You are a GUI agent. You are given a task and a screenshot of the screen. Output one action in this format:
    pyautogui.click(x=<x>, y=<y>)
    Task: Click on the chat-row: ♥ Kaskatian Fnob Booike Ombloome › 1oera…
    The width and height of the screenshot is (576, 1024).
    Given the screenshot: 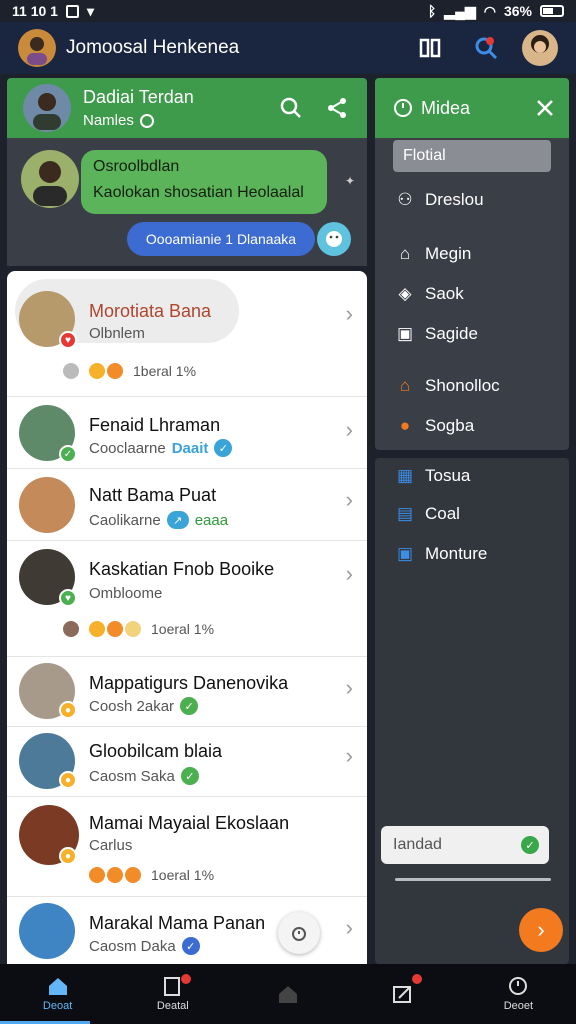 What is the action you would take?
    pyautogui.click(x=187, y=599)
    